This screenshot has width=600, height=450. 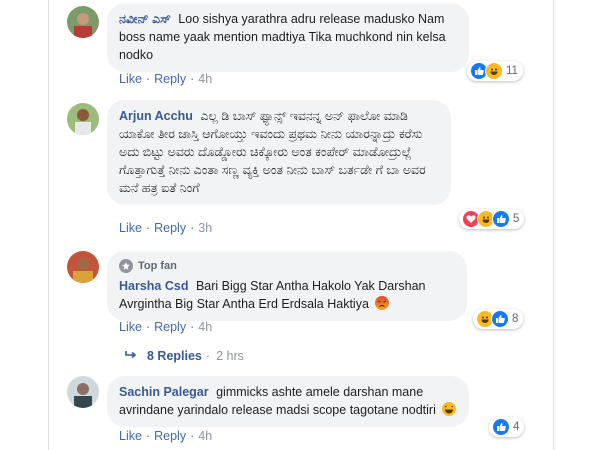 What do you see at coordinates (153, 286) in the screenshot?
I see `commenter-name: Harsha Csd` at bounding box center [153, 286].